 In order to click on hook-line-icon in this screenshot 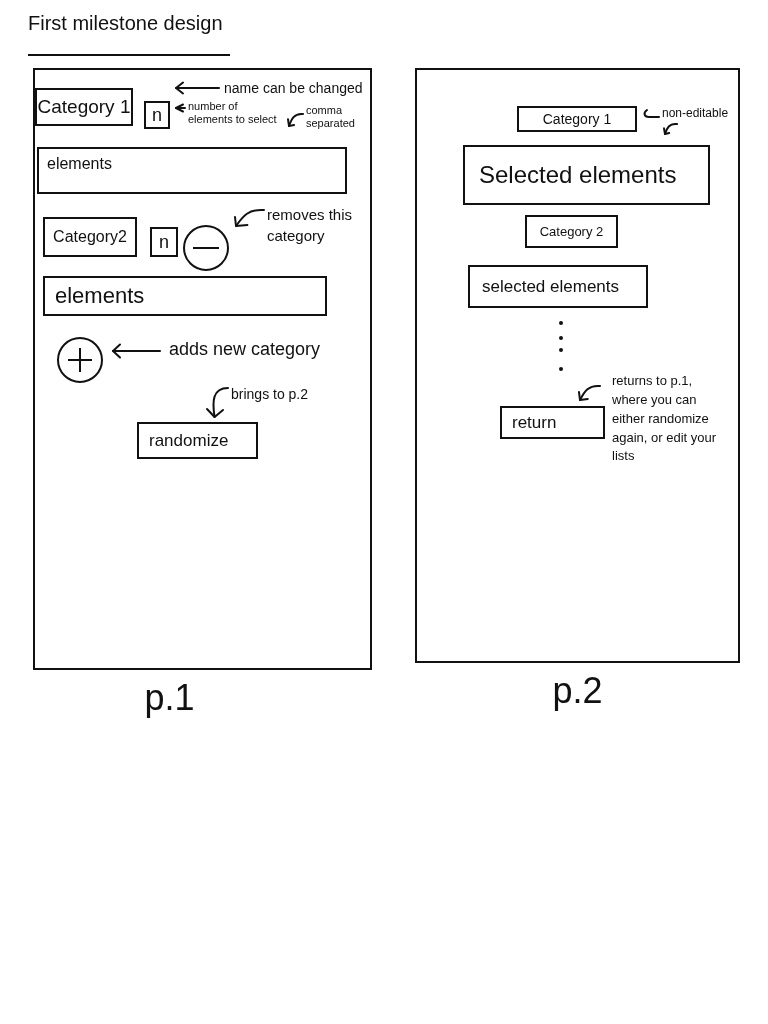, I will do `click(651, 114)`.